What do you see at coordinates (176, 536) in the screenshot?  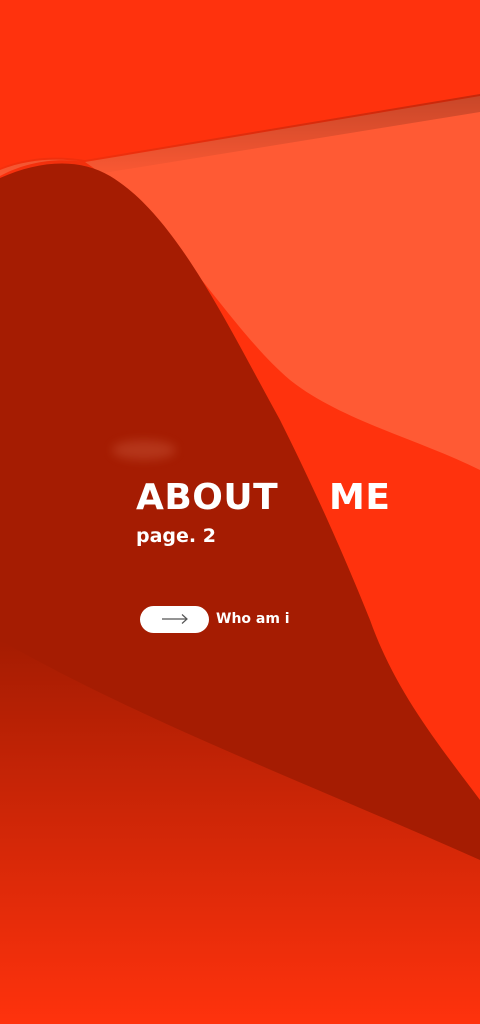 I see `page-subtitle: page. 2` at bounding box center [176, 536].